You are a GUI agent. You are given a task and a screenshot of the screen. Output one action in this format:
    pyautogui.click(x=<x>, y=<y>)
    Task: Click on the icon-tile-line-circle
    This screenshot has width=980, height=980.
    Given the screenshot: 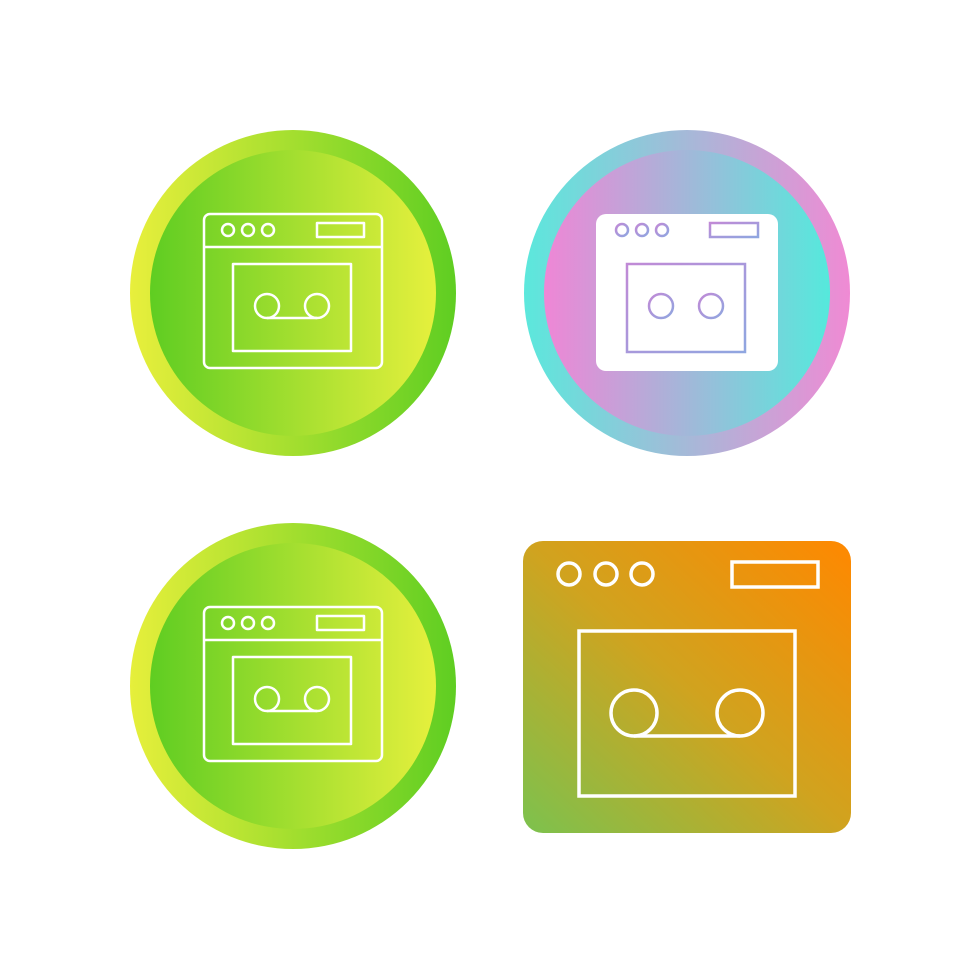 What is the action you would take?
    pyautogui.click(x=293, y=293)
    